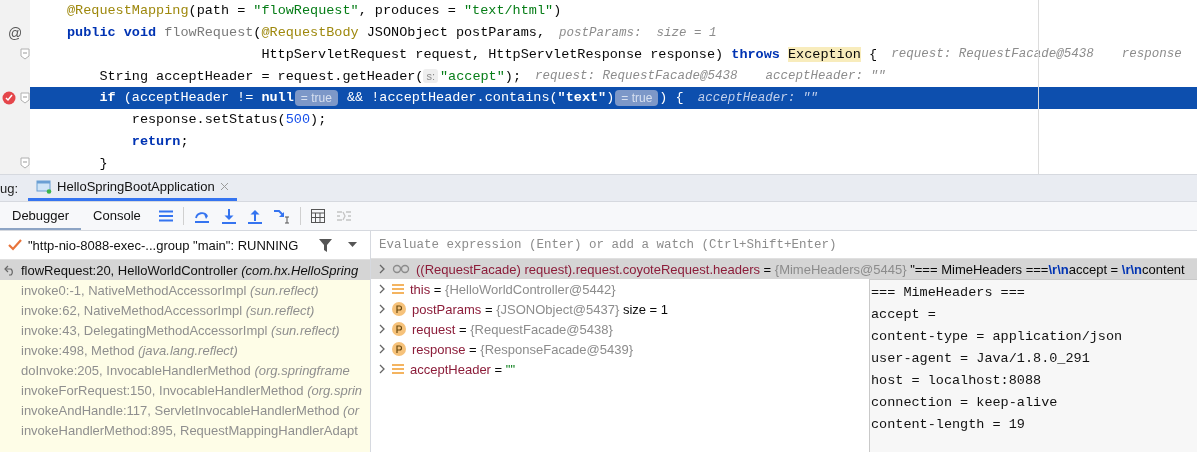 The image size is (1197, 452). Describe the element at coordinates (160, 141) in the screenshot. I see `code-text: return;` at that location.